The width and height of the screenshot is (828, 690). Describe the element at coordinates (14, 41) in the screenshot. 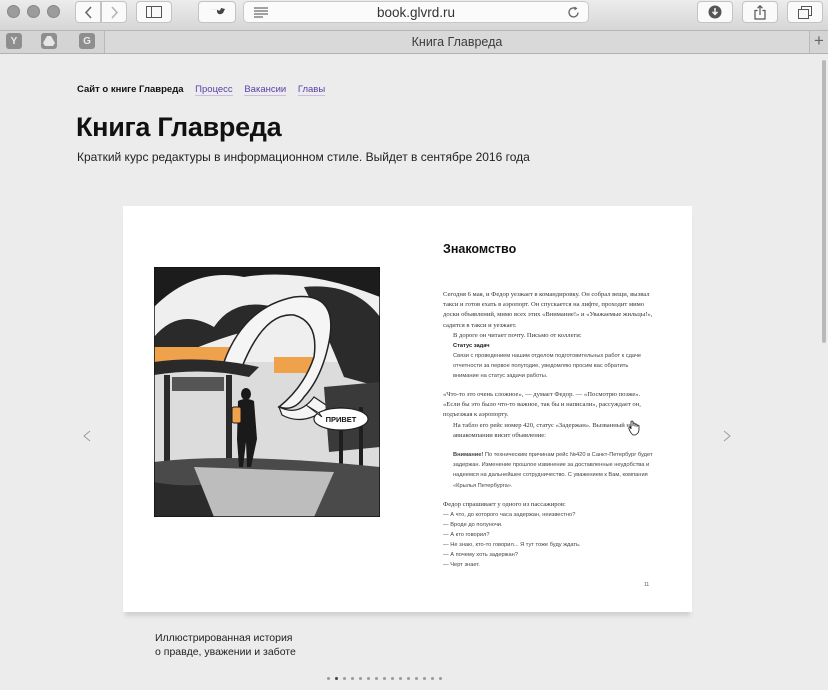

I see `yandex-favicon: Y` at that location.